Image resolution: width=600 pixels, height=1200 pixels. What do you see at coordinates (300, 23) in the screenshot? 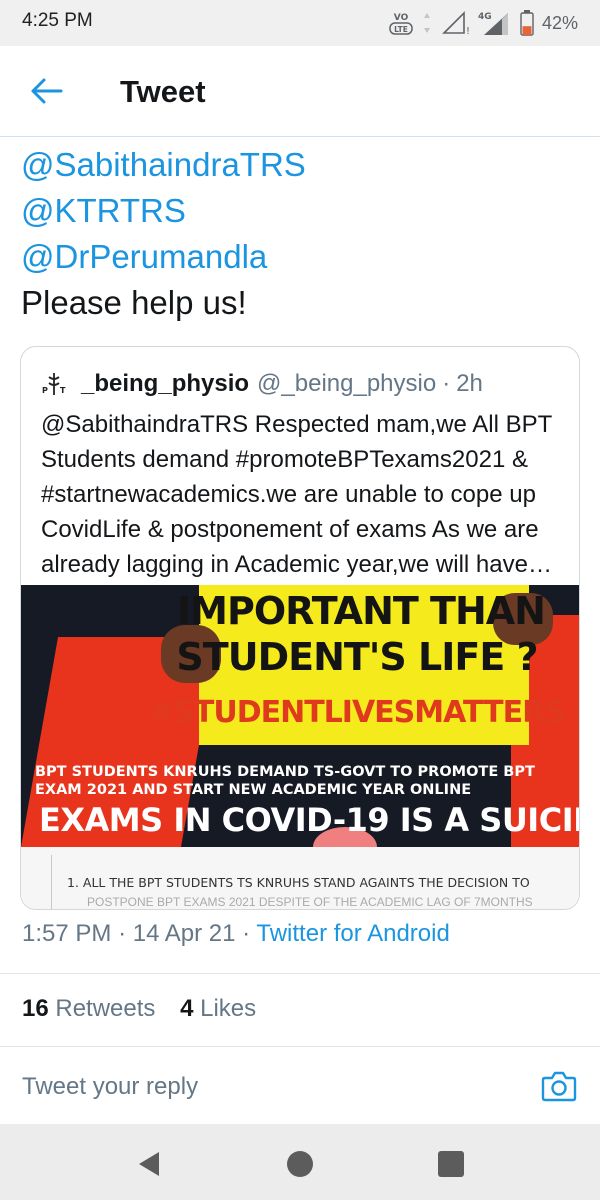
I see `status-bar: 4:25 PM VO LTE ! 4G 42%` at bounding box center [300, 23].